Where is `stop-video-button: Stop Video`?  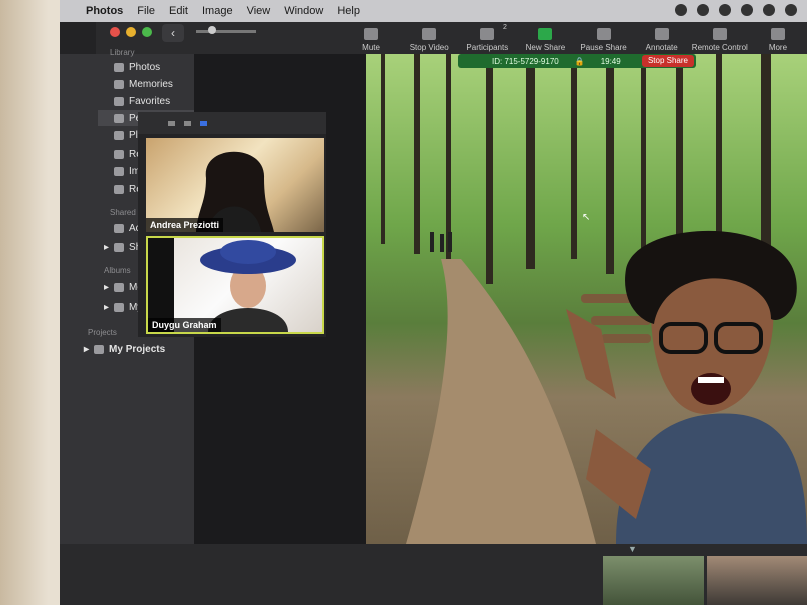
stop-video-button: Stop Video is located at coordinates (429, 38).